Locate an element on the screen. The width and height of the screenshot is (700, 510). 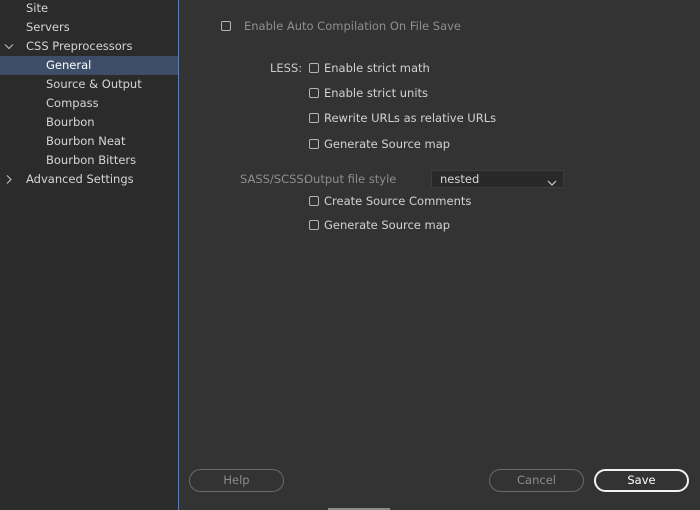
less-section-label: LESS: is located at coordinates (286, 68).